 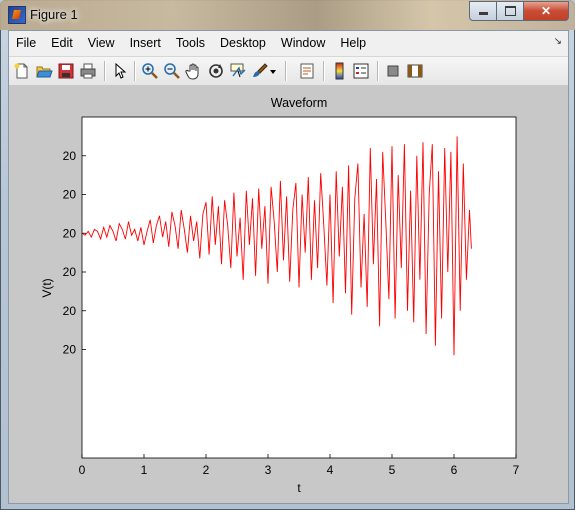 What do you see at coordinates (172, 71) in the screenshot?
I see `zoom-out-icon` at bounding box center [172, 71].